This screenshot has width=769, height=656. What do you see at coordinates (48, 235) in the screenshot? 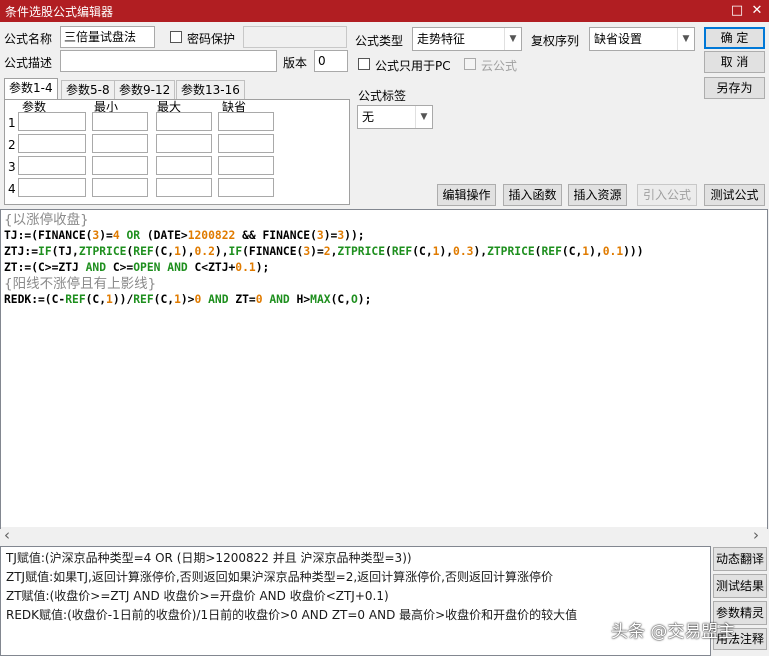
I see `code-token: TJ:=(FINANCE(` at bounding box center [48, 235].